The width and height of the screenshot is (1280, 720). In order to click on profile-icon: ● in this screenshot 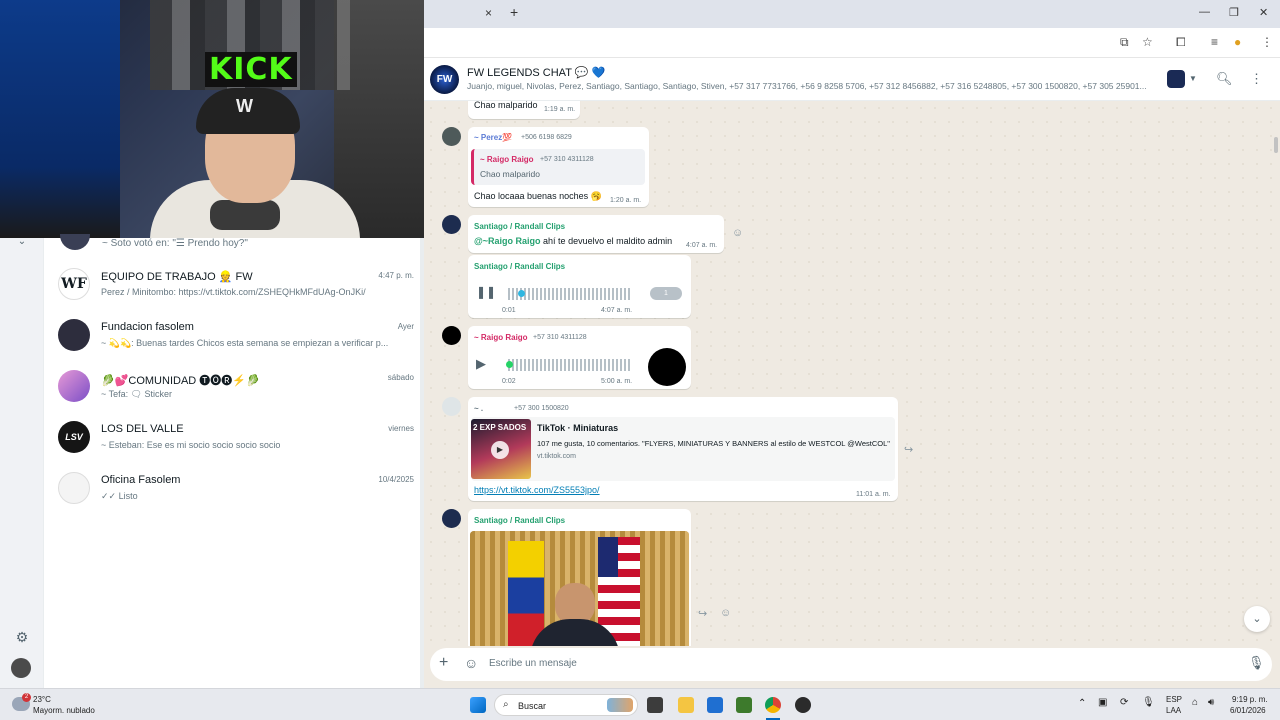, I will do `click(1237, 42)`.